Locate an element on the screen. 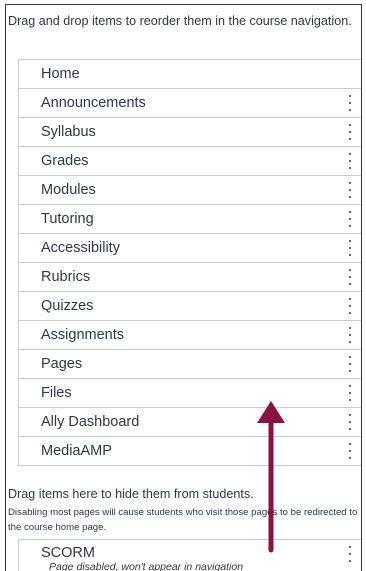 The image size is (366, 571). nav-item-label: Pages is located at coordinates (62, 364).